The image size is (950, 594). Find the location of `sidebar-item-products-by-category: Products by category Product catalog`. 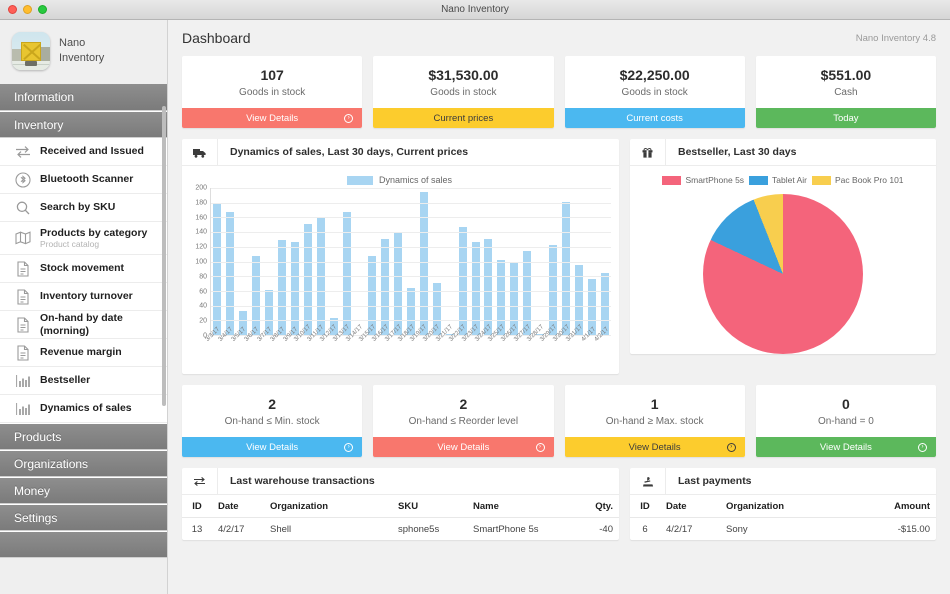

sidebar-item-products-by-category: Products by category Product catalog is located at coordinates (83, 238).